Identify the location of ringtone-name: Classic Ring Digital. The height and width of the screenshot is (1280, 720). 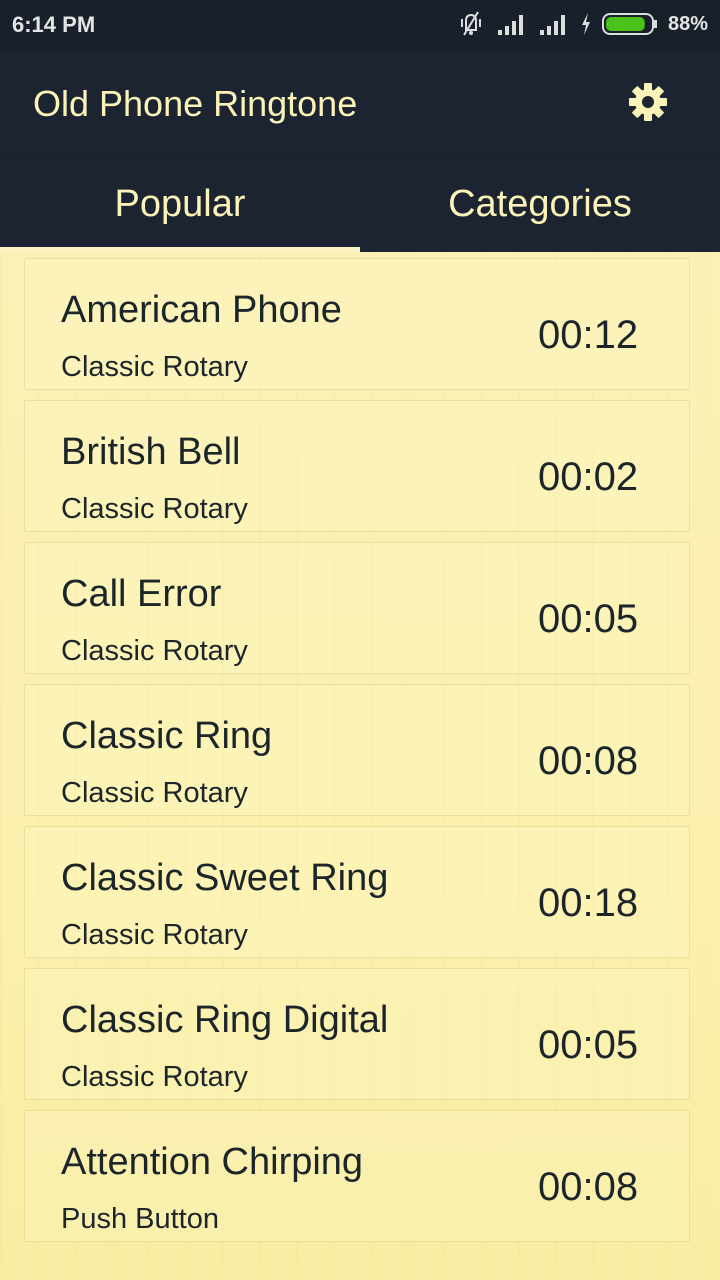
(225, 1020).